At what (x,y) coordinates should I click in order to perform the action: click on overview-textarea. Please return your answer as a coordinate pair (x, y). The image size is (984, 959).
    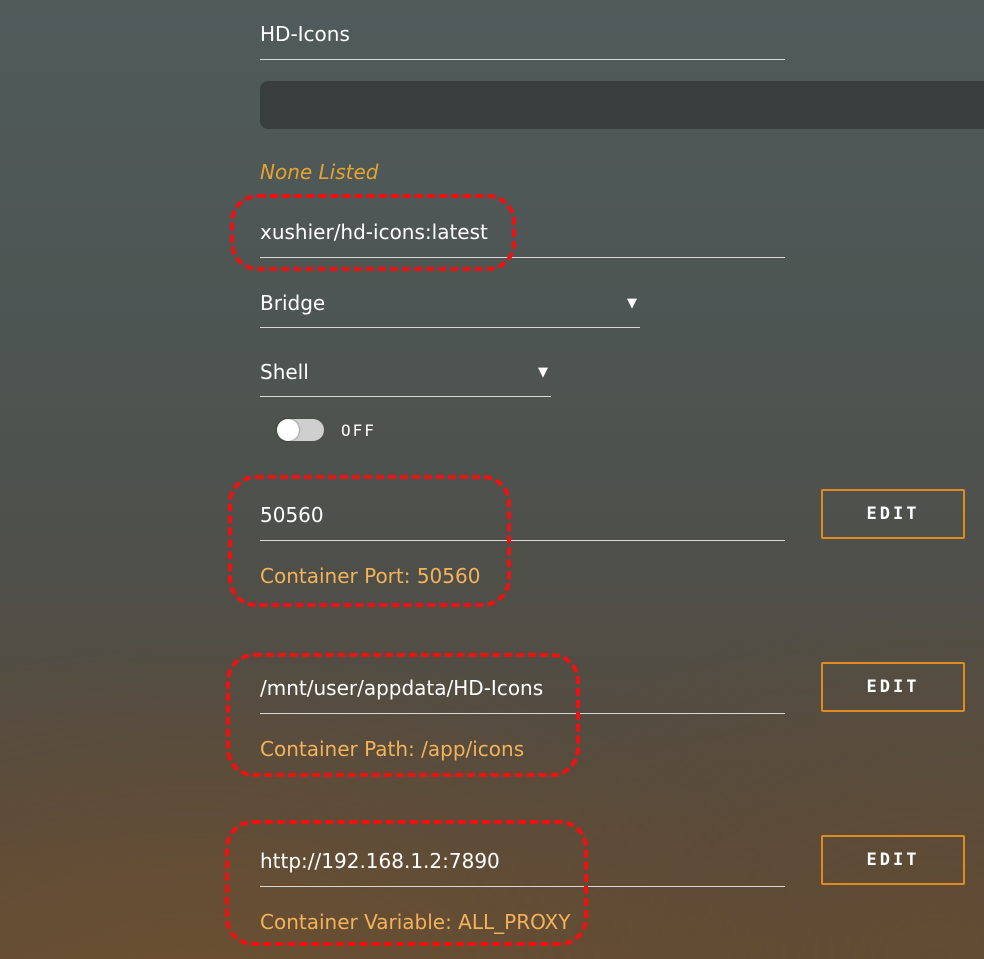
    Looking at the image, I should click on (622, 105).